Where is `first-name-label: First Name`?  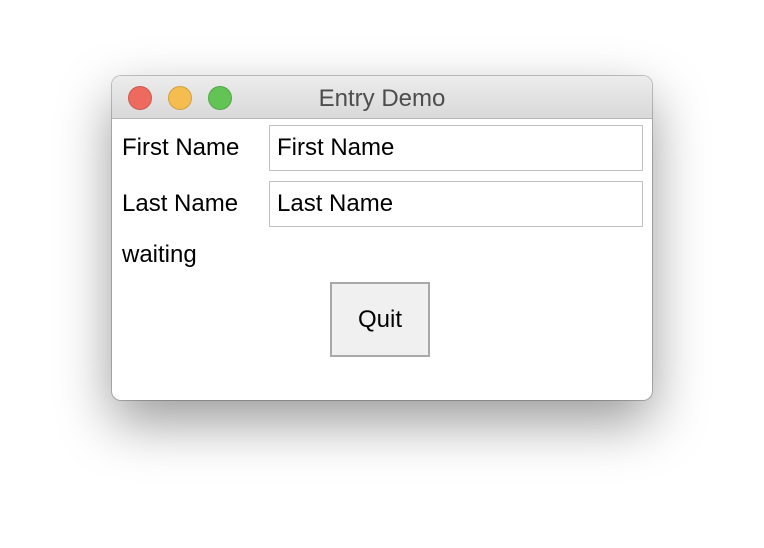 first-name-label: First Name is located at coordinates (181, 147).